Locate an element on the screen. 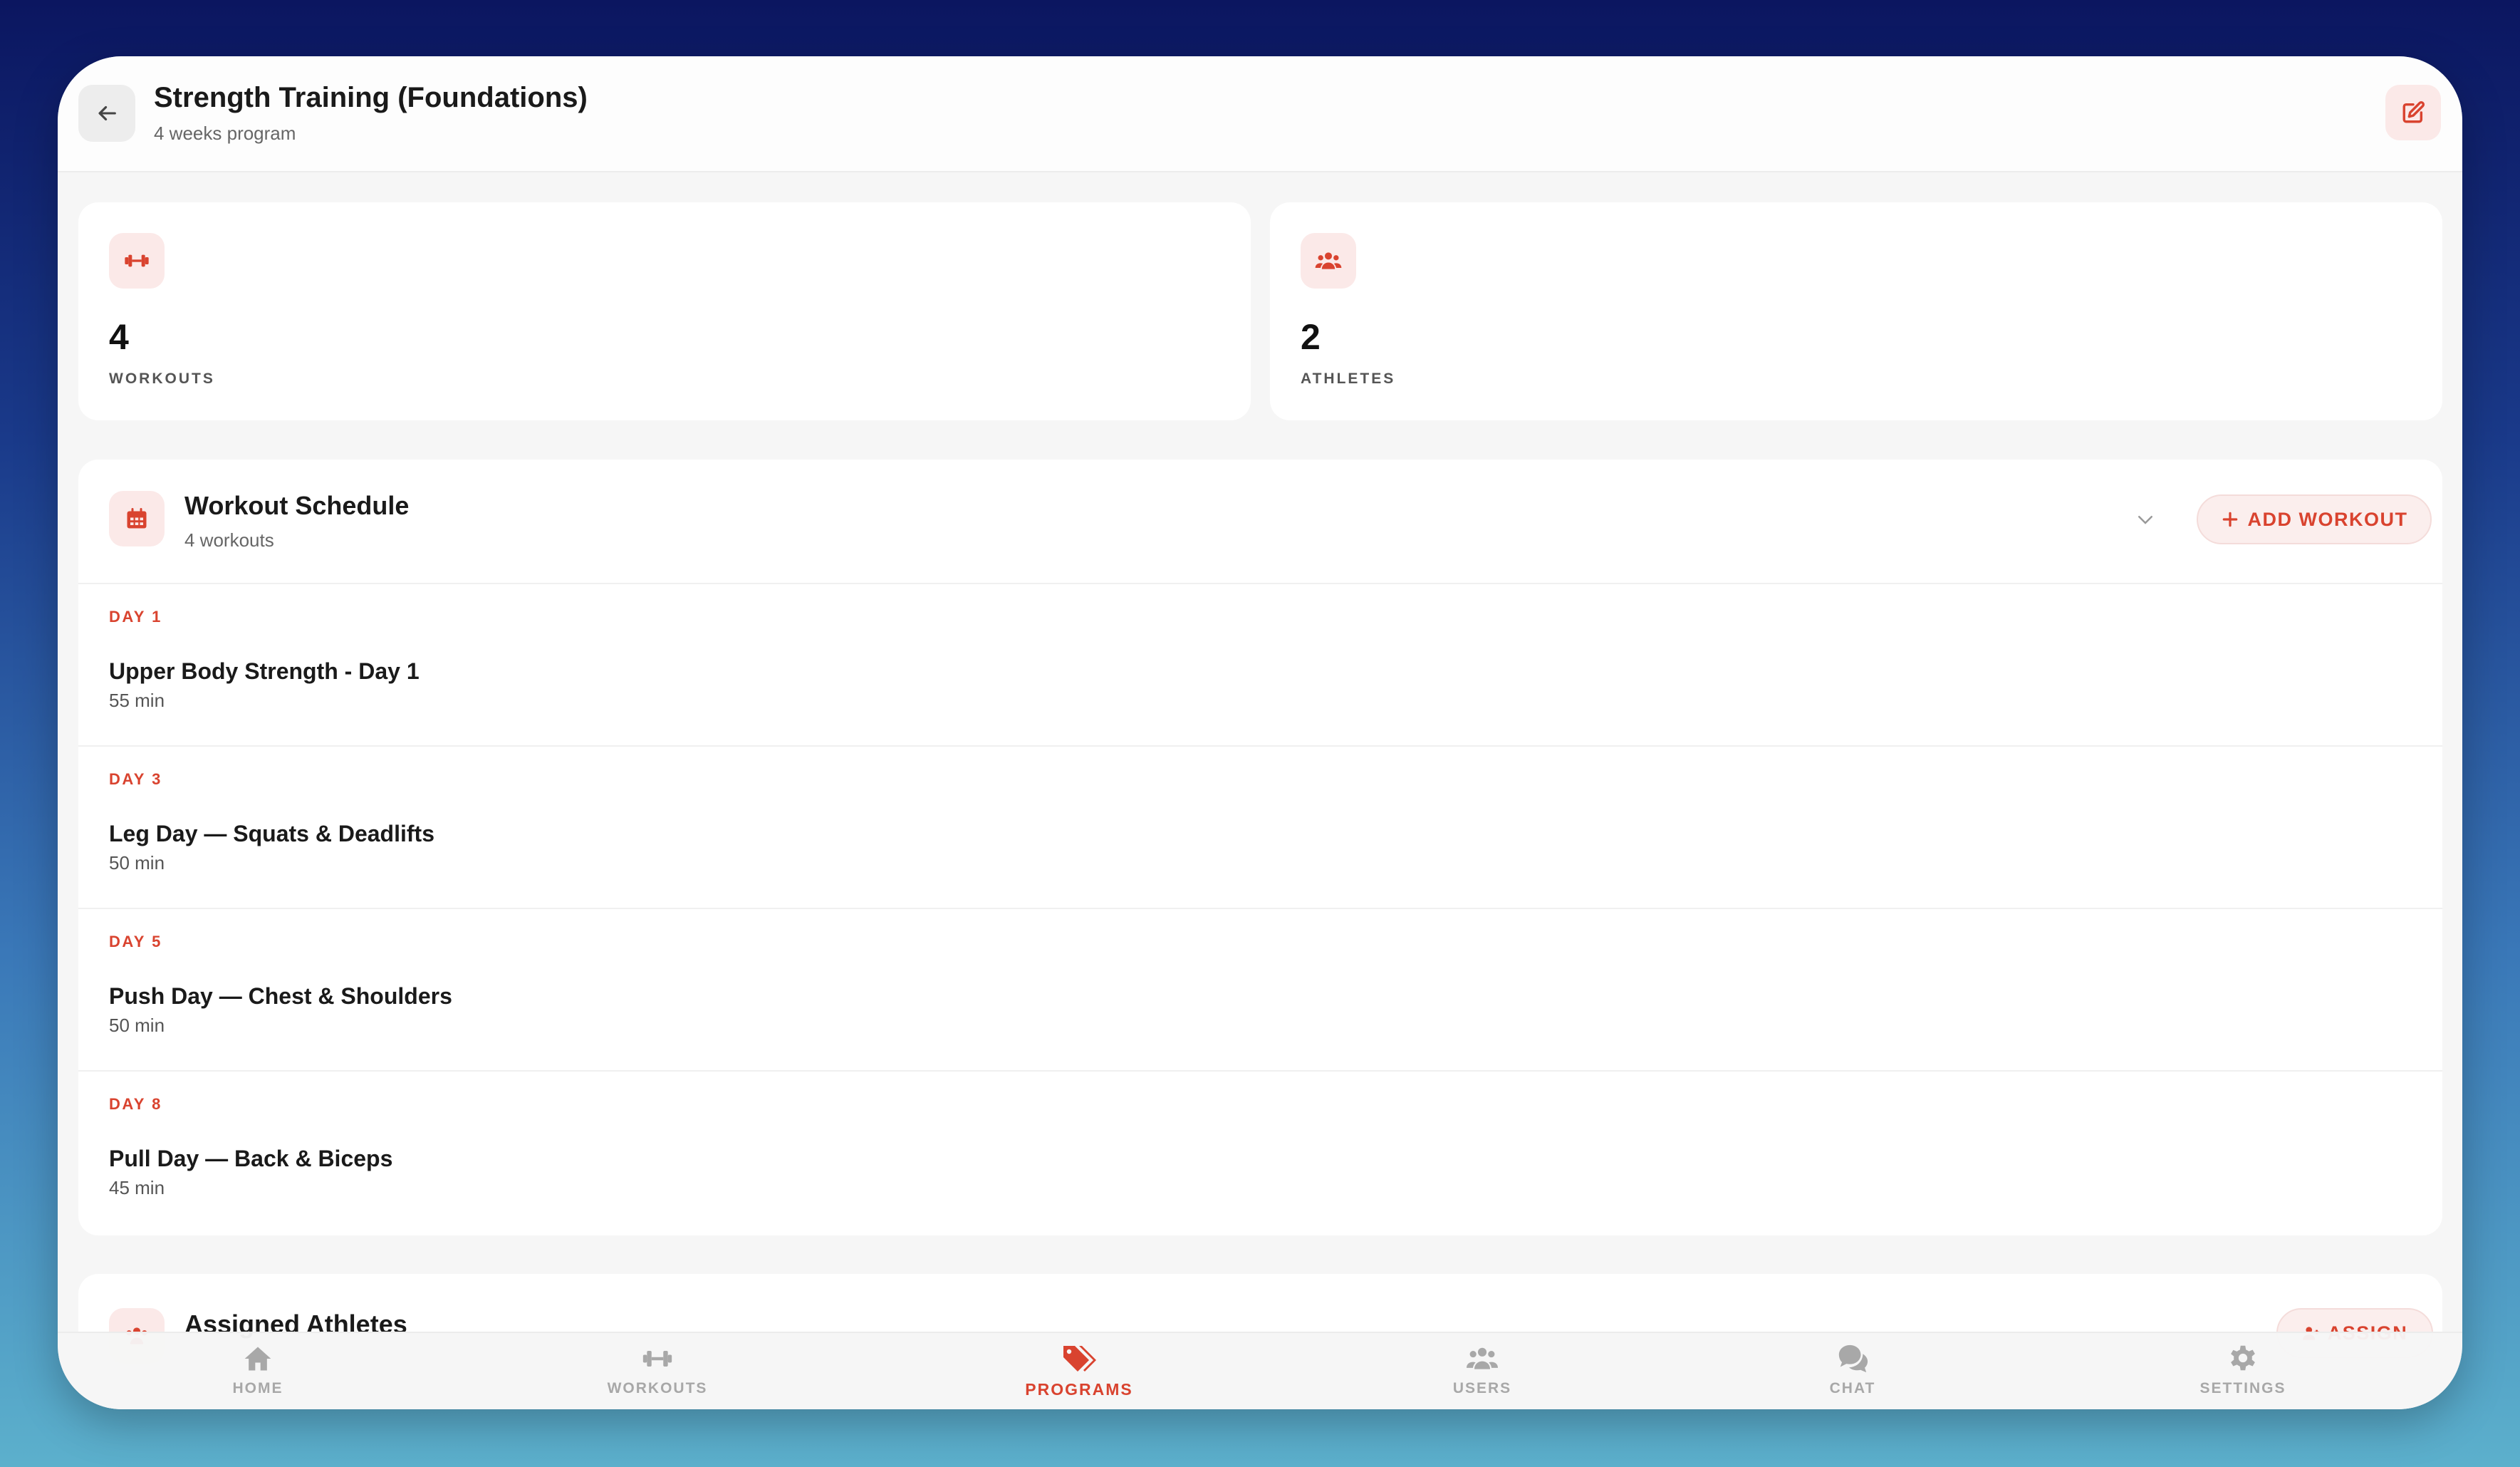 Image resolution: width=2520 pixels, height=1467 pixels. athletes-label: ATHLETES is located at coordinates (1348, 378).